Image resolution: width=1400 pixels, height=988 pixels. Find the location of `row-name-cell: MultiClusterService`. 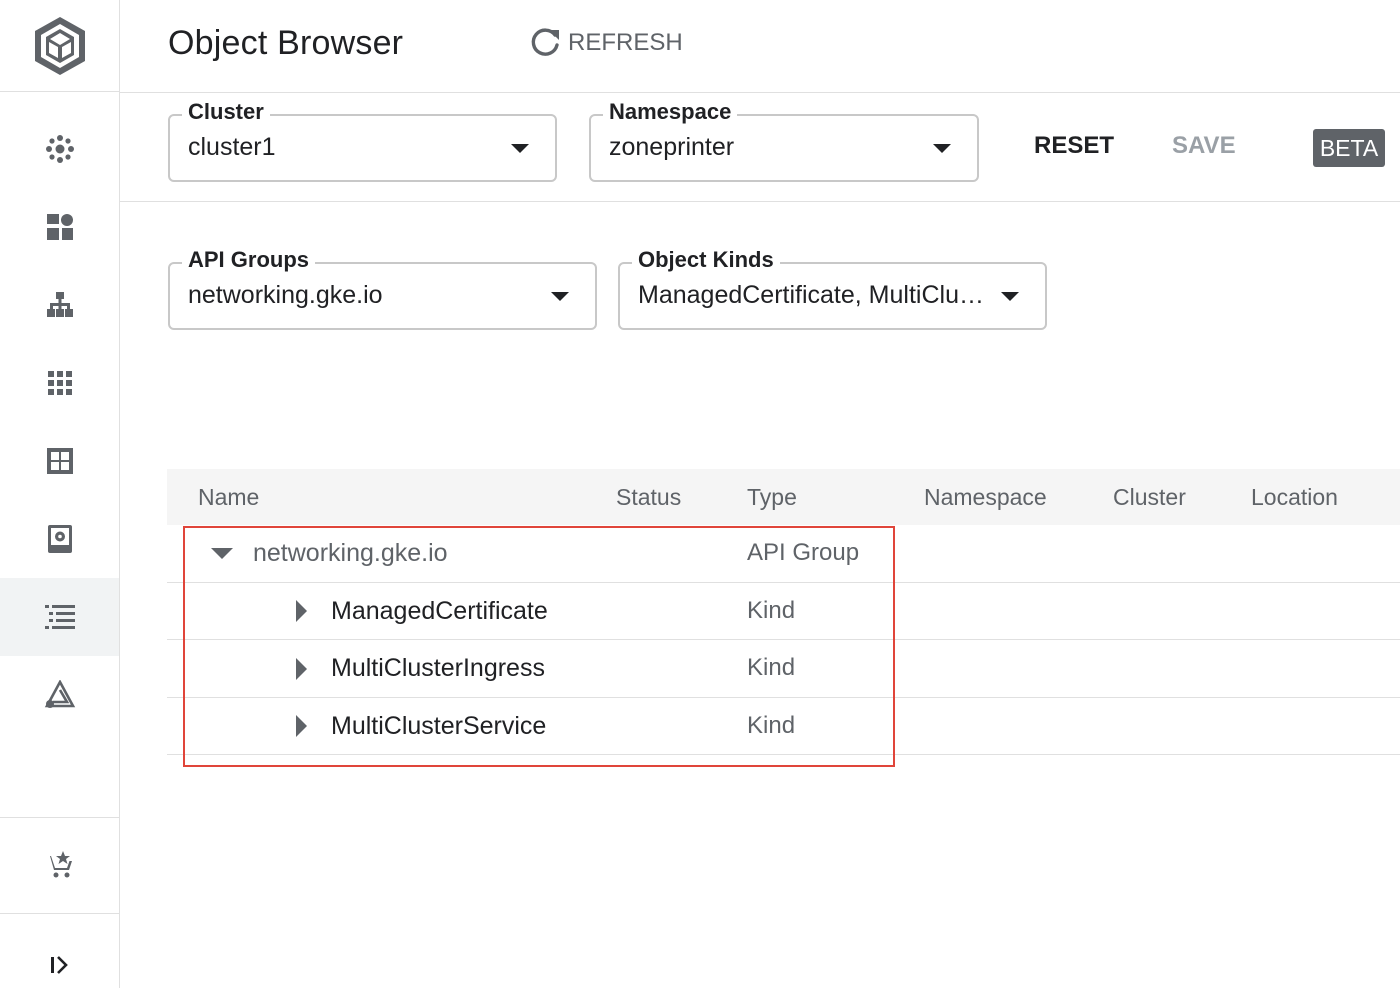

row-name-cell: MultiClusterService is located at coordinates (421, 726).